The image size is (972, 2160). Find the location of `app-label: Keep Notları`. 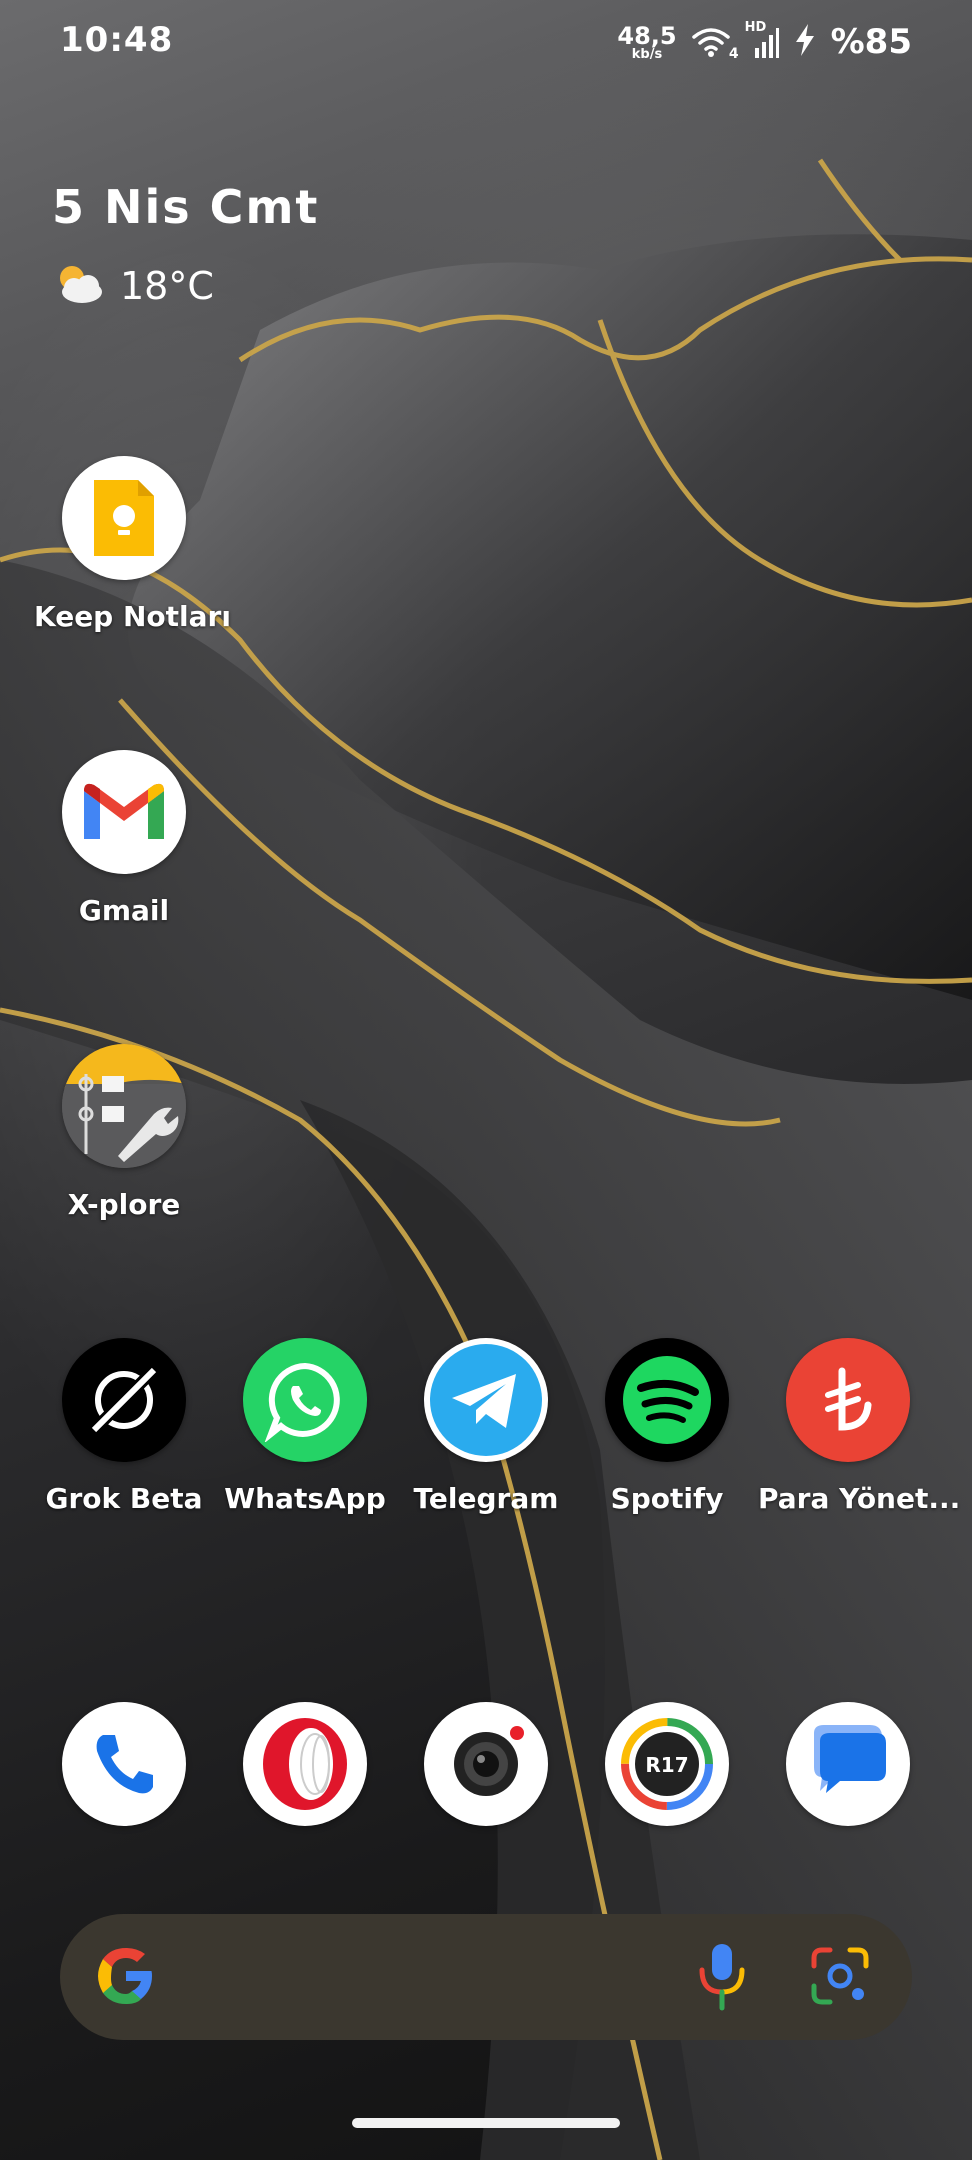

app-label: Keep Notları is located at coordinates (132, 616).